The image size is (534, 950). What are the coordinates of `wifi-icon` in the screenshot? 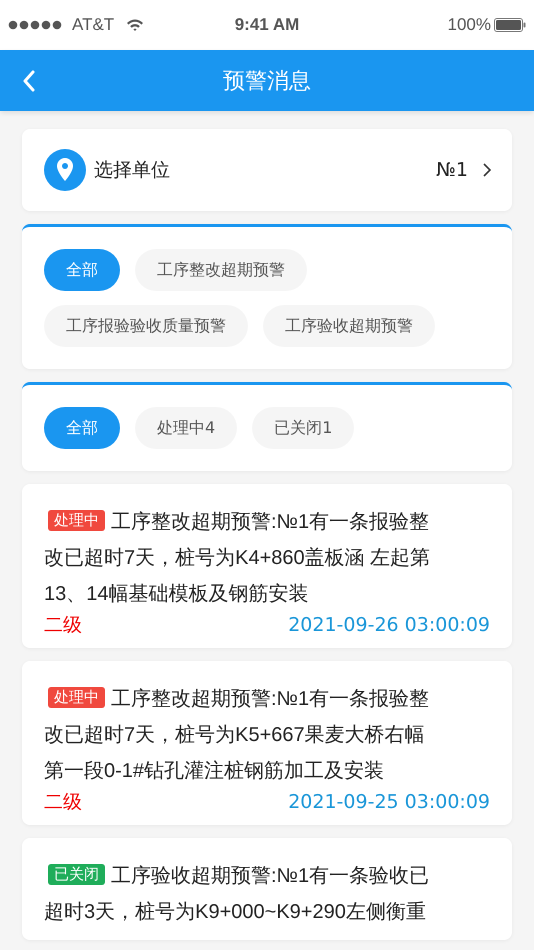 It's located at (135, 25).